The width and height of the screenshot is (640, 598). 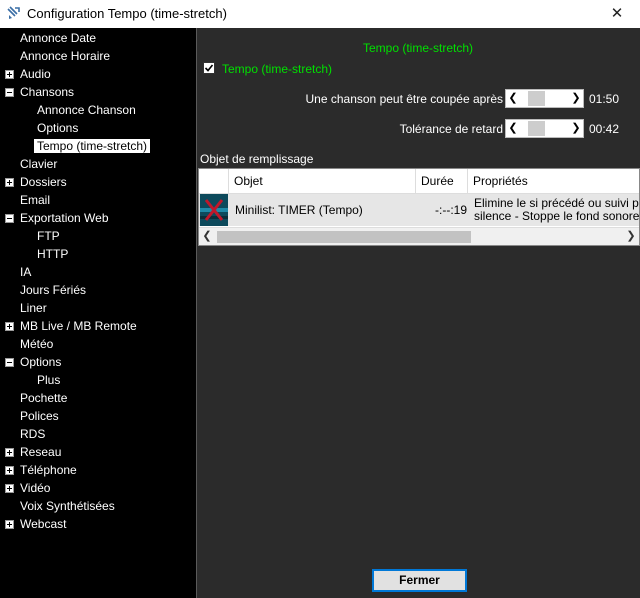 I want to click on tree-item: HTTP, so click(x=52, y=254).